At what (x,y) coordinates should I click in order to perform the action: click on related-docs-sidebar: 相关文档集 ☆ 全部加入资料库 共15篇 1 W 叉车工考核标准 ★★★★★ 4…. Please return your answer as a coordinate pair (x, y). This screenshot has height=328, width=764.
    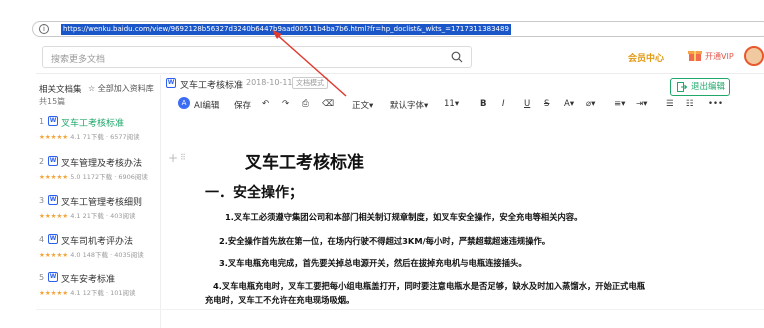
    Looking at the image, I should click on (98, 201).